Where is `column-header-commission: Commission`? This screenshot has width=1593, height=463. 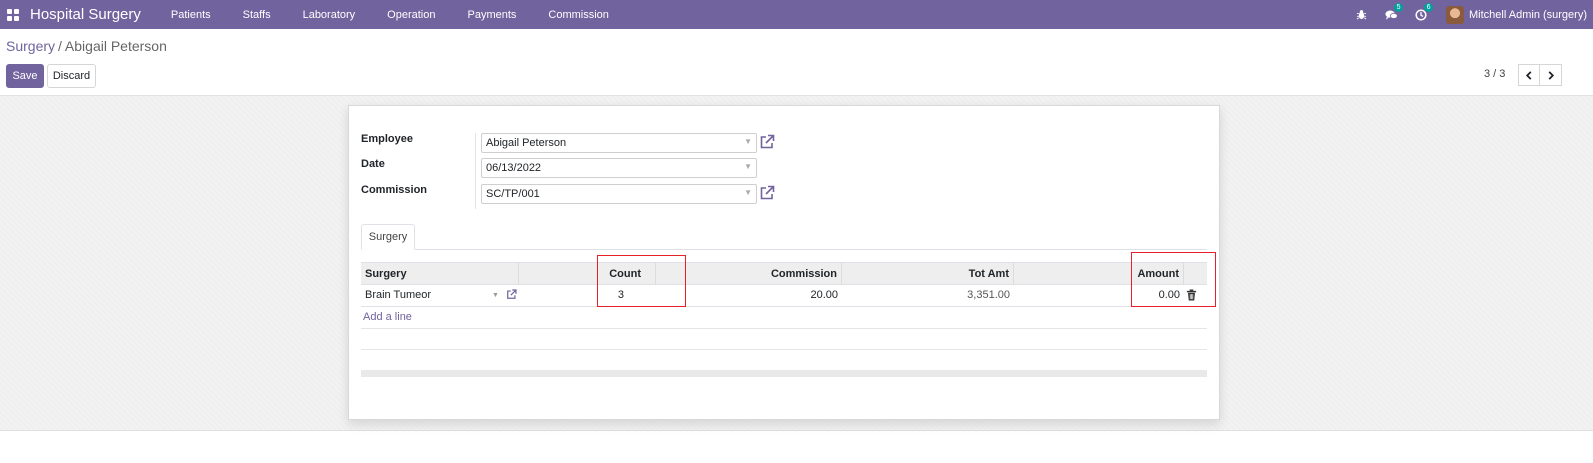
column-header-commission: Commission is located at coordinates (764, 274).